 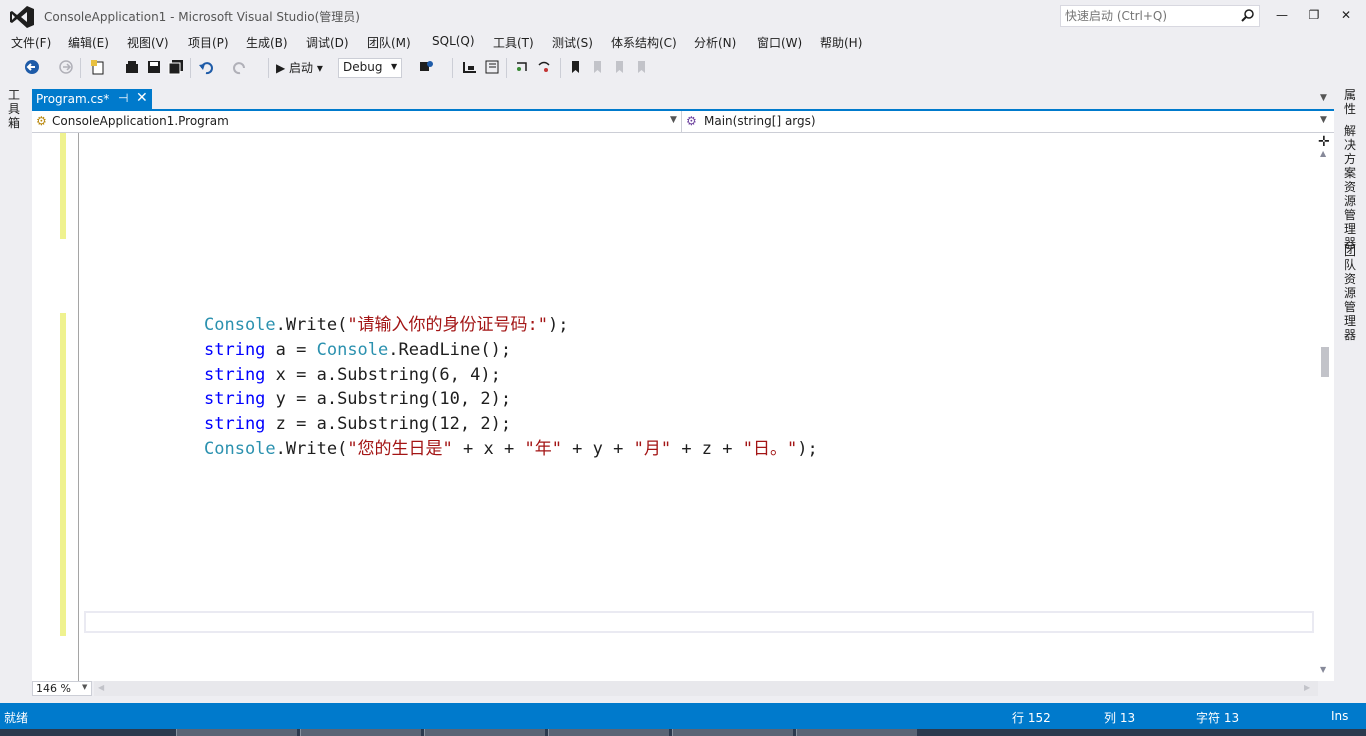 What do you see at coordinates (140, 121) in the screenshot?
I see `type-name: ConsoleApplication1.Program` at bounding box center [140, 121].